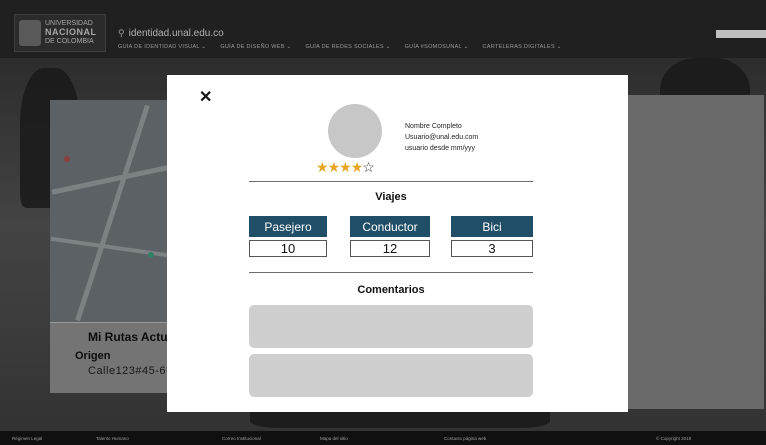  I want to click on tab-pasajero: Pasejero, so click(288, 226).